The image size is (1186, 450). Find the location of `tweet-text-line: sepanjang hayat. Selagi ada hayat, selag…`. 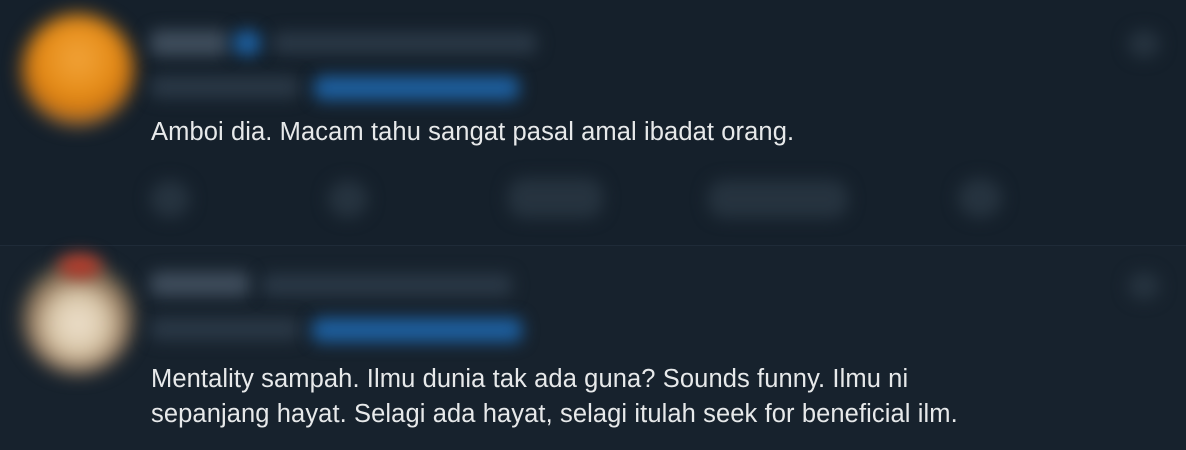

tweet-text-line: sepanjang hayat. Selagi ada hayat, selag… is located at coordinates (554, 414).